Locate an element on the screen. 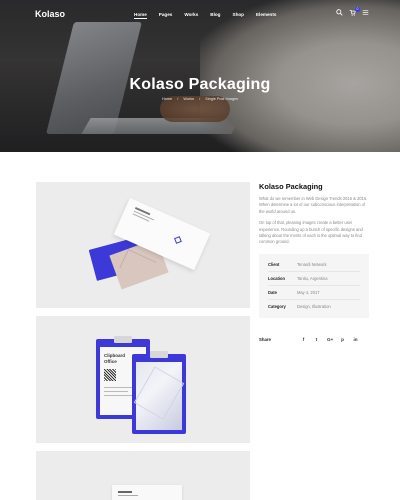 The width and height of the screenshot is (400, 500). share-icons: f t G+ p in is located at coordinates (329, 339).